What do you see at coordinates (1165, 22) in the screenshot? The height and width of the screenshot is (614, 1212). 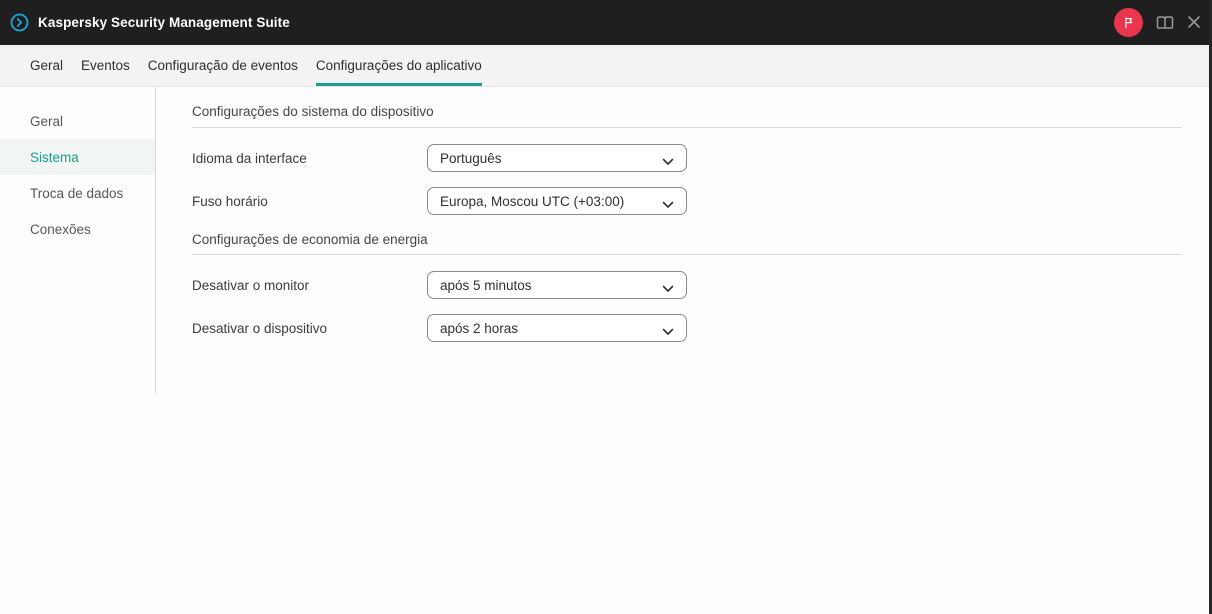 I see `book-icon` at bounding box center [1165, 22].